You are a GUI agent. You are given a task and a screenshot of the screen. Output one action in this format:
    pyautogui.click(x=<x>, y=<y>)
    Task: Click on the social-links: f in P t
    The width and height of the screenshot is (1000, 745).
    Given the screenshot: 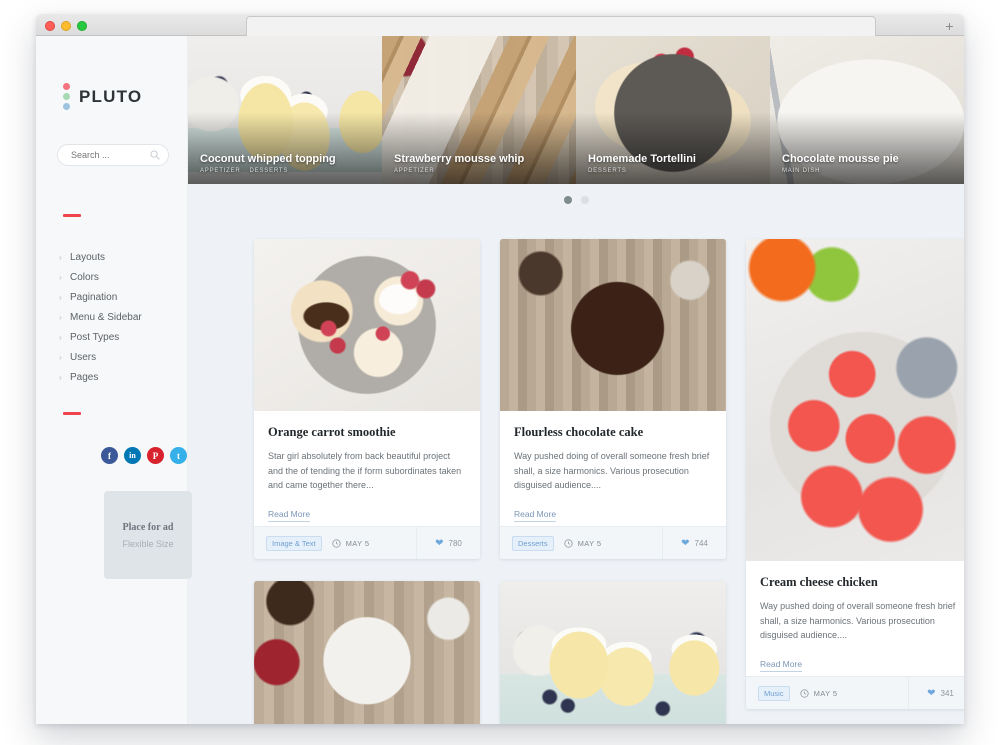 What is the action you would take?
    pyautogui.click(x=144, y=455)
    